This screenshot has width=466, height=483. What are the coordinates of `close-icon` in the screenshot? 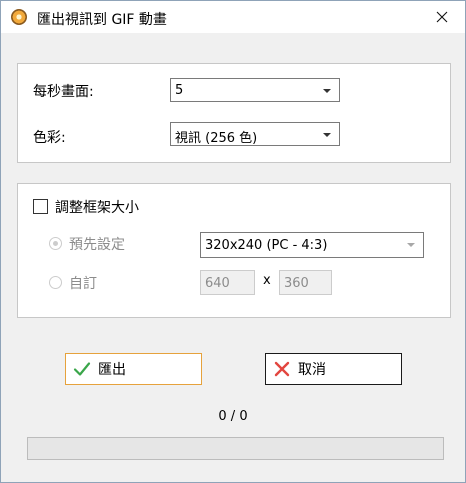 It's located at (442, 17).